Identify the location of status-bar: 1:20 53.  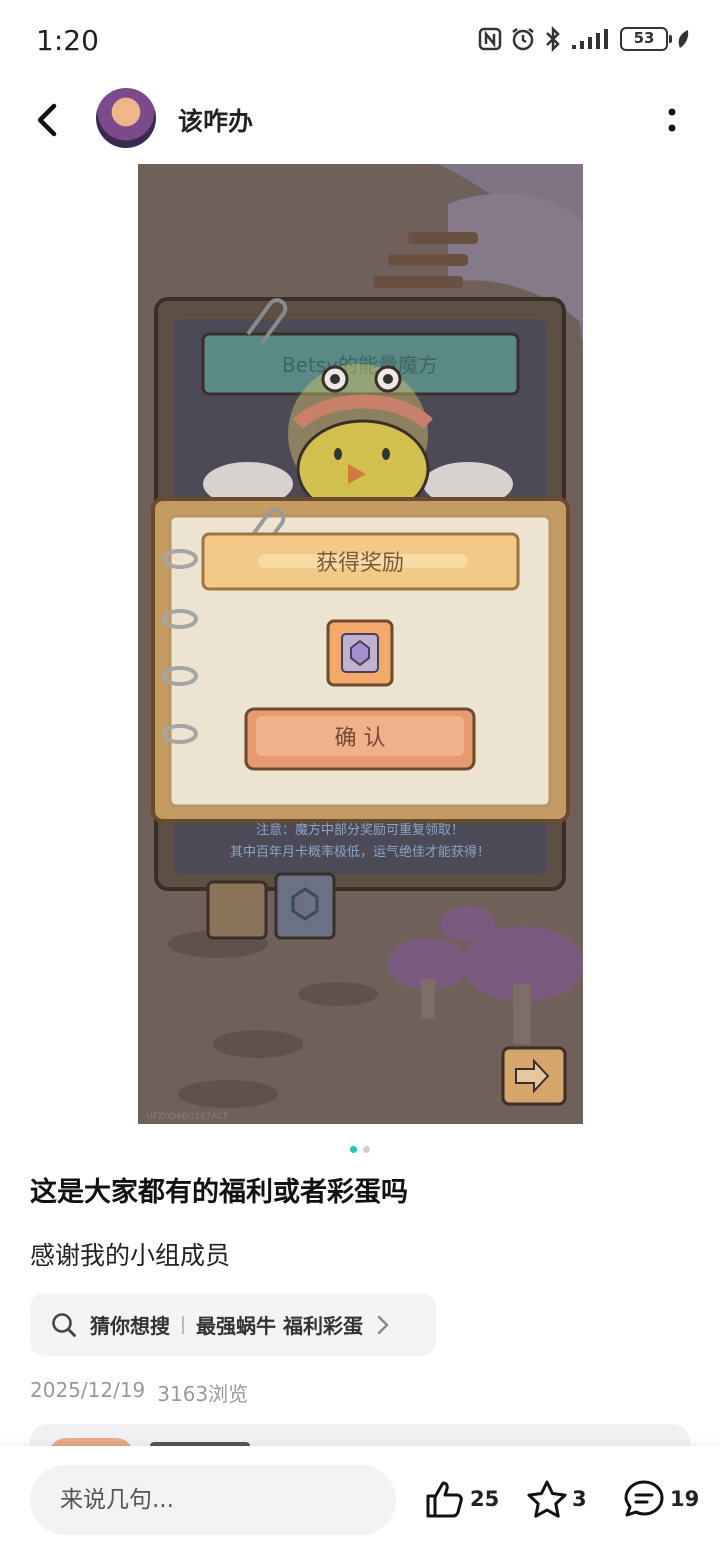
(360, 41).